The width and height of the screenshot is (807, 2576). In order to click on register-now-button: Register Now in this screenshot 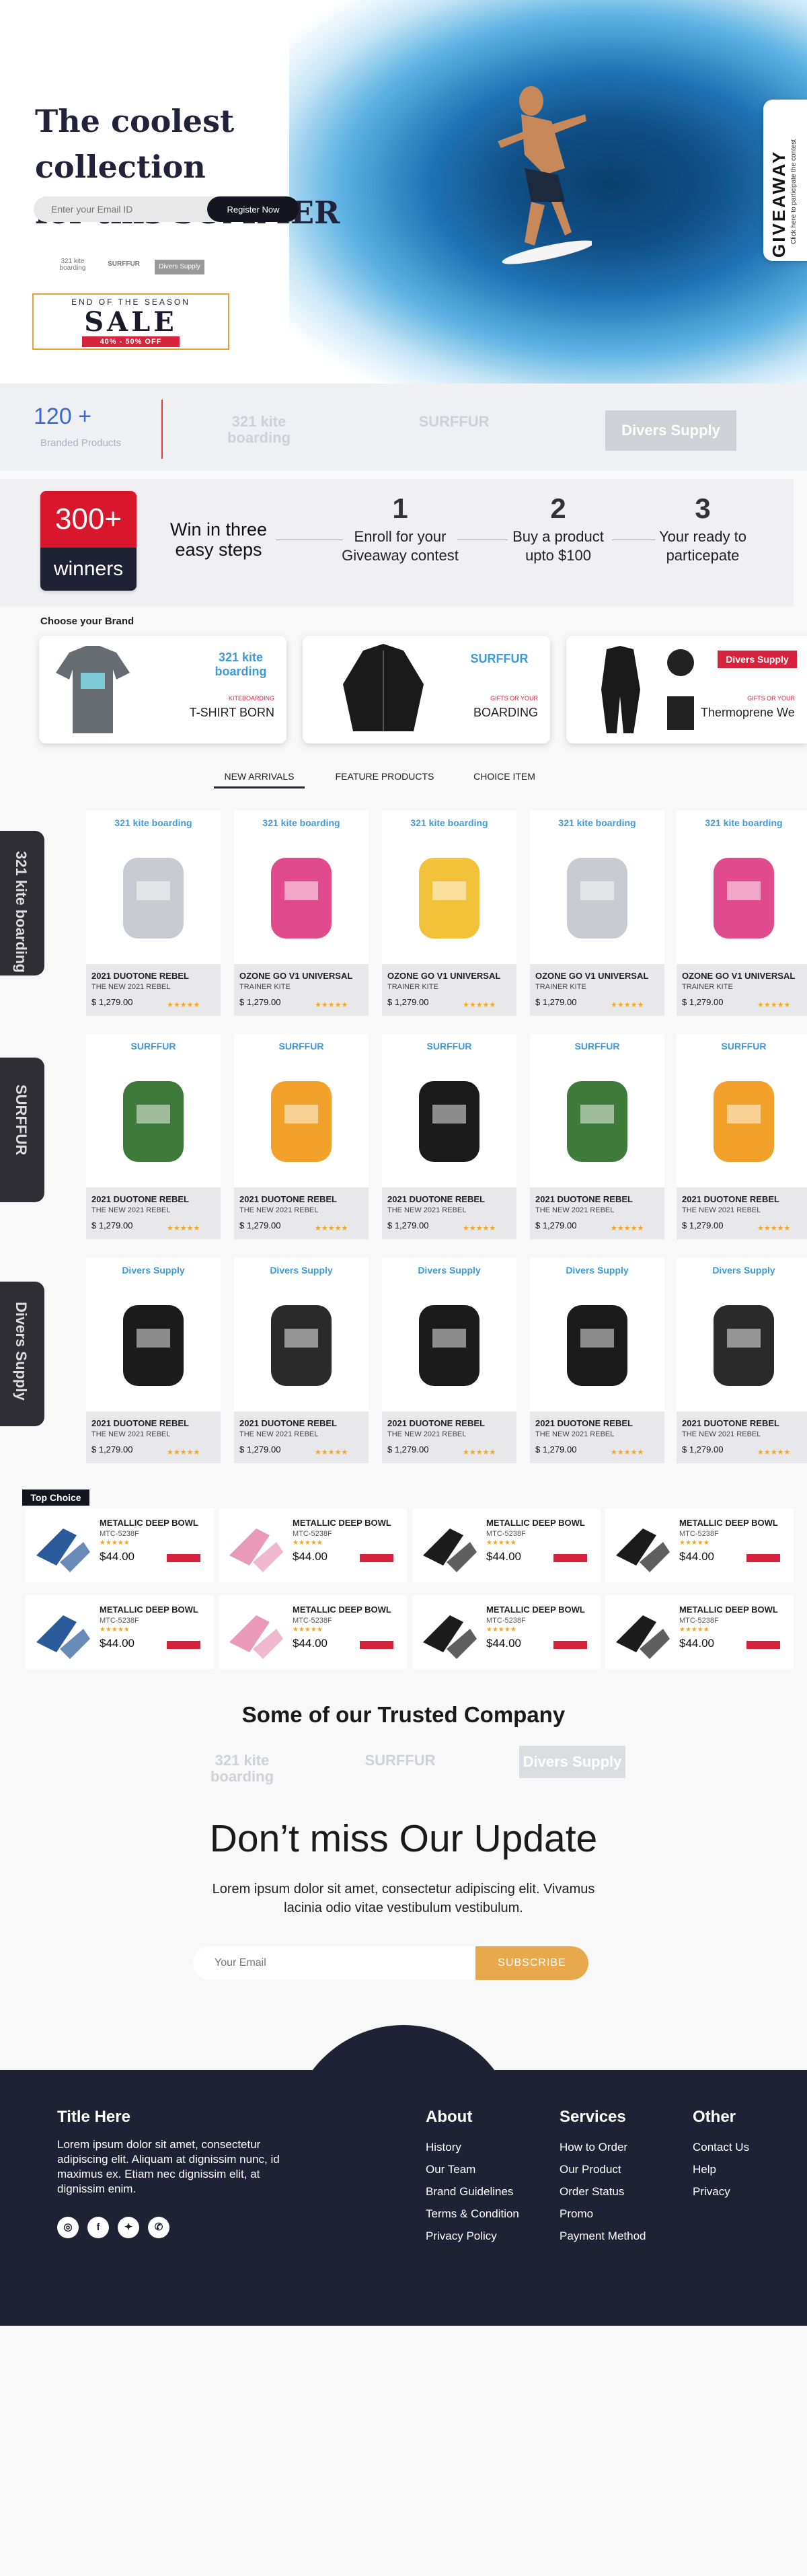, I will do `click(253, 209)`.